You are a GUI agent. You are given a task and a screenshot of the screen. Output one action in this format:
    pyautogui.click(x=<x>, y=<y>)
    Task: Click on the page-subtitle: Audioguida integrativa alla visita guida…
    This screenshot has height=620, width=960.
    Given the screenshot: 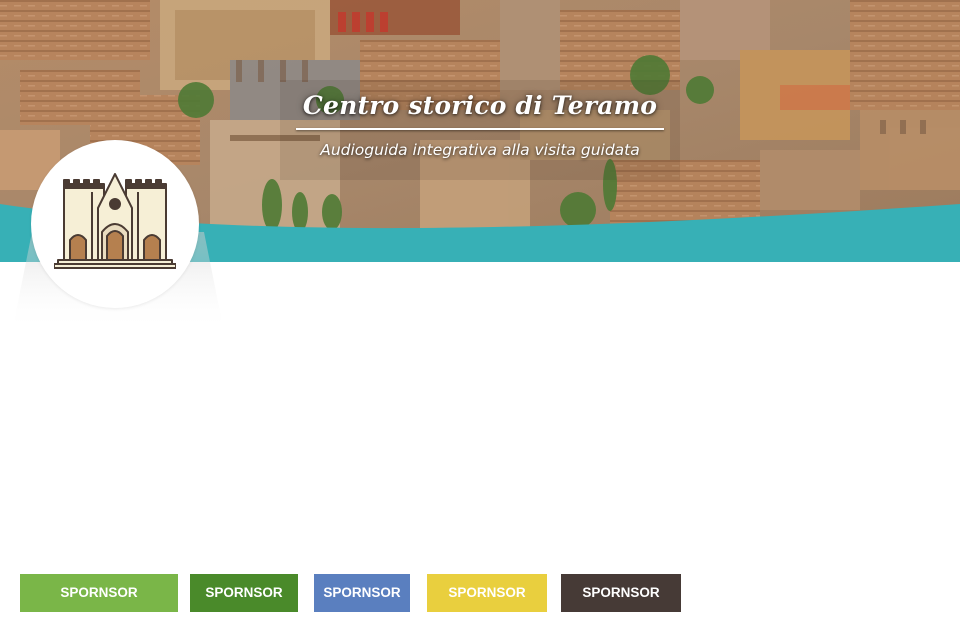 What is the action you would take?
    pyautogui.click(x=480, y=150)
    